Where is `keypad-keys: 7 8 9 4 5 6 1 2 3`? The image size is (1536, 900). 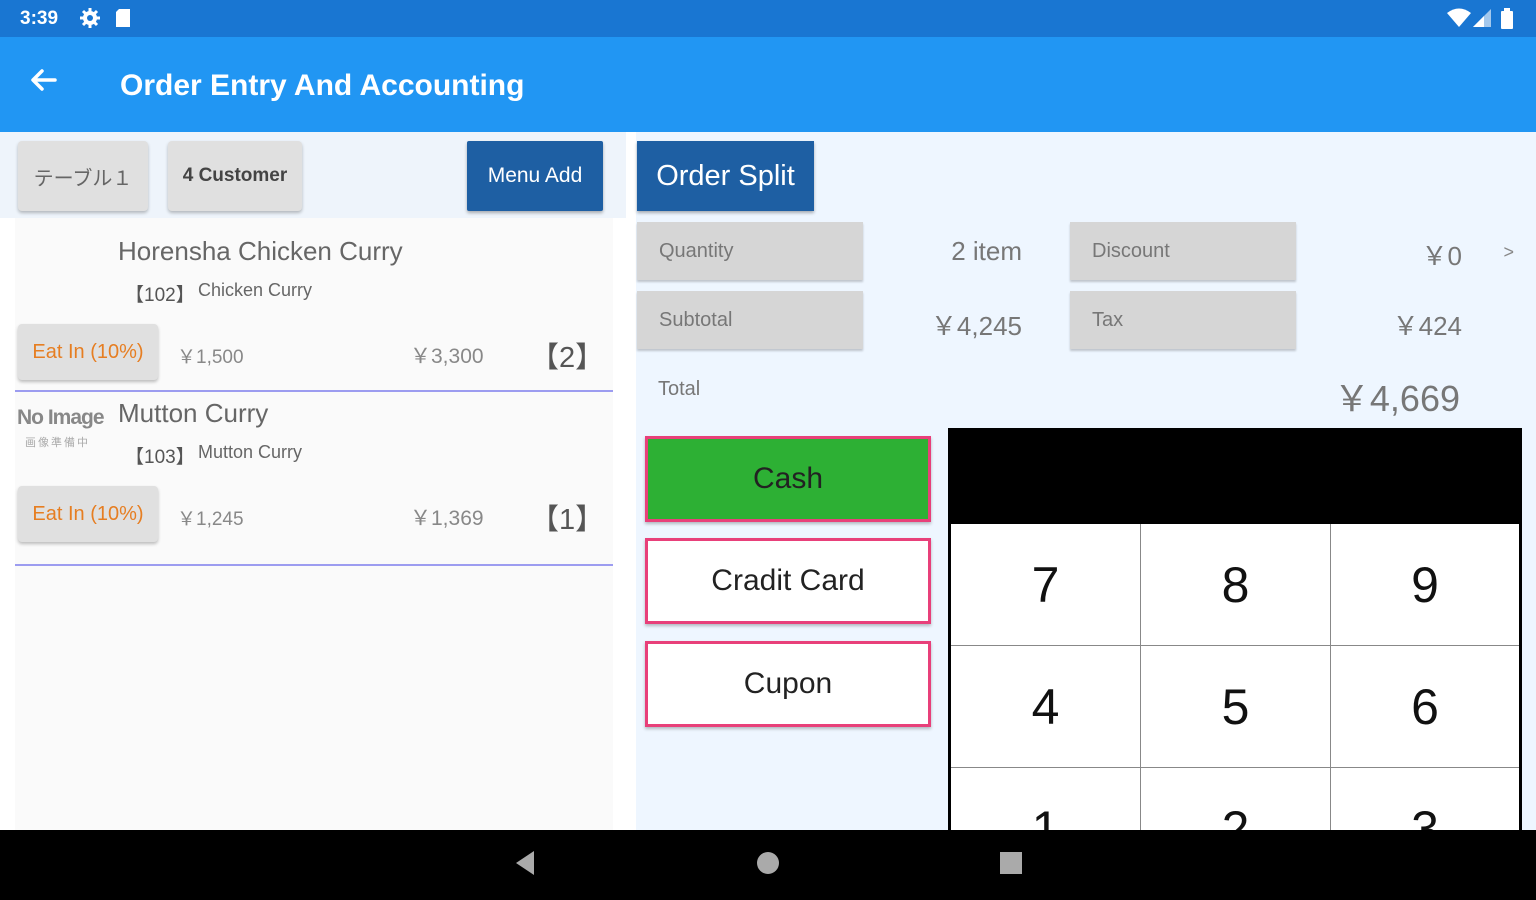
keypad-keys: 7 8 9 4 5 6 1 2 3 is located at coordinates (1235, 677).